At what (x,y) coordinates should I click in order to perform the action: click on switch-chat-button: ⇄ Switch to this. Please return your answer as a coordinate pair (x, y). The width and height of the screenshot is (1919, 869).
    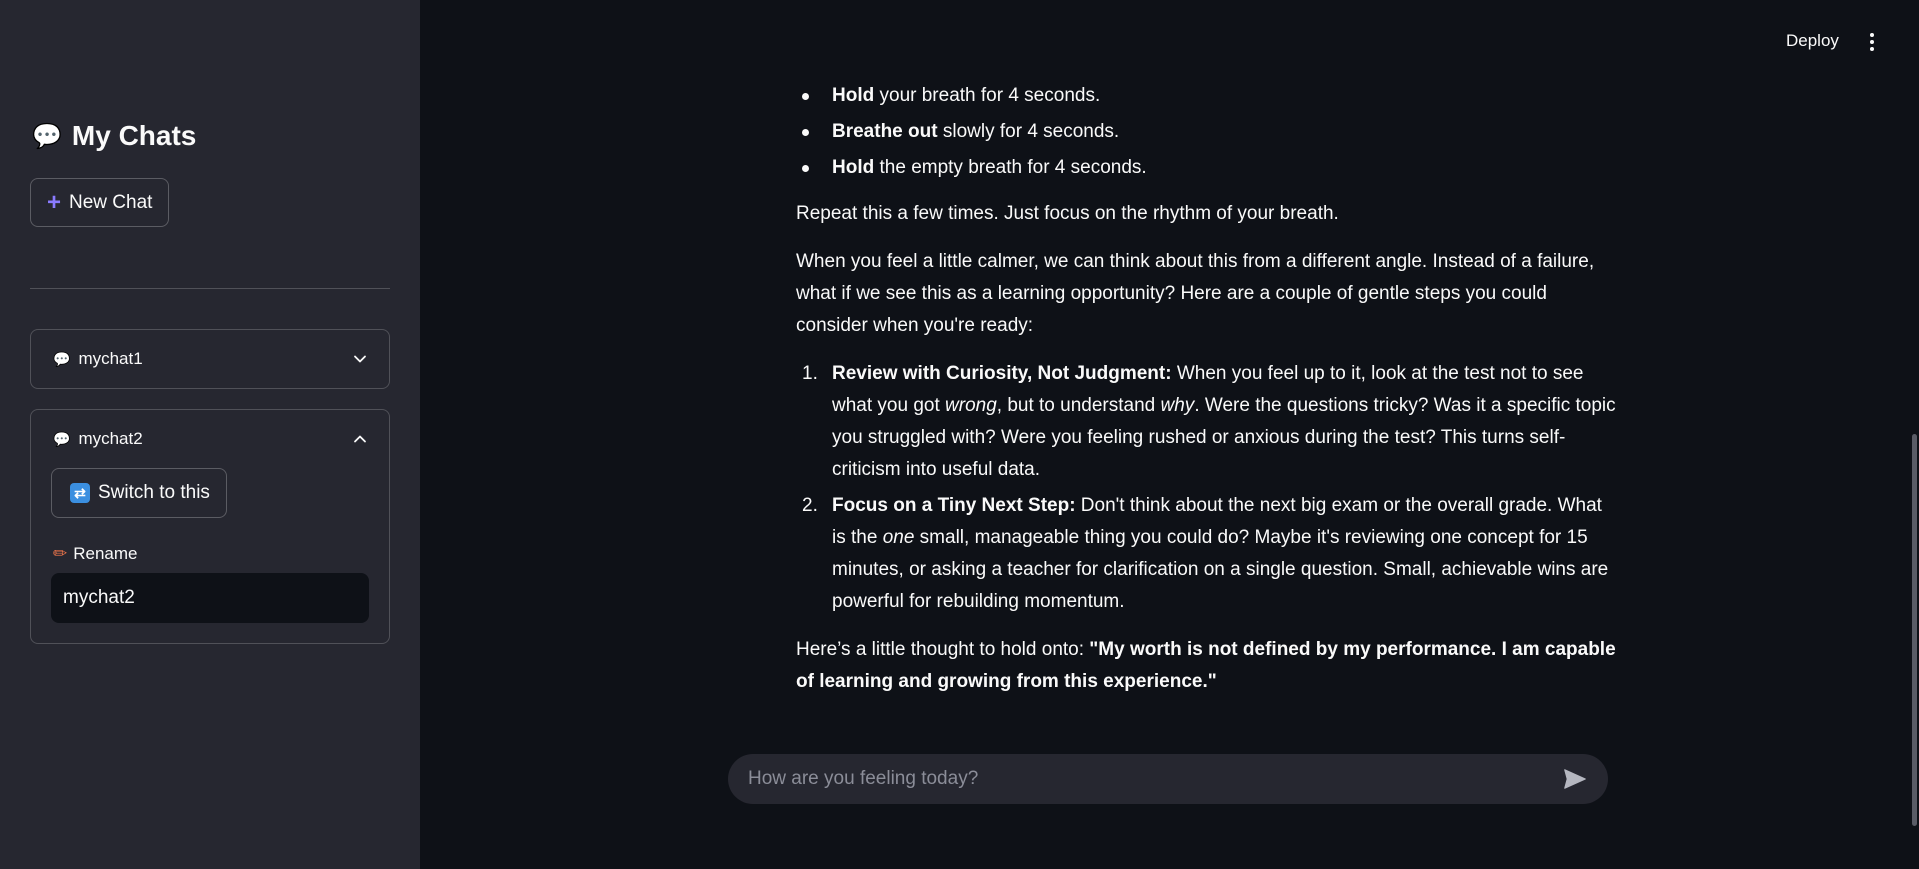
    Looking at the image, I should click on (139, 493).